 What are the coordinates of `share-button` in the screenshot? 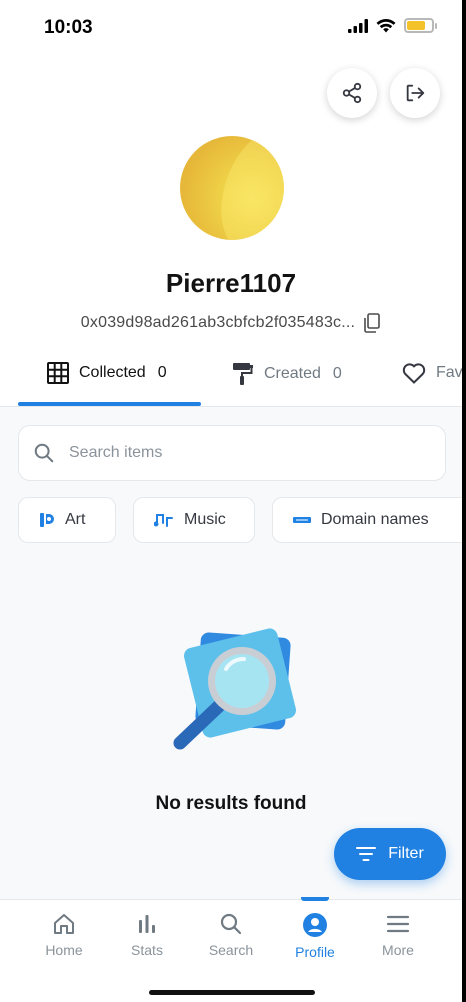 It's located at (352, 93).